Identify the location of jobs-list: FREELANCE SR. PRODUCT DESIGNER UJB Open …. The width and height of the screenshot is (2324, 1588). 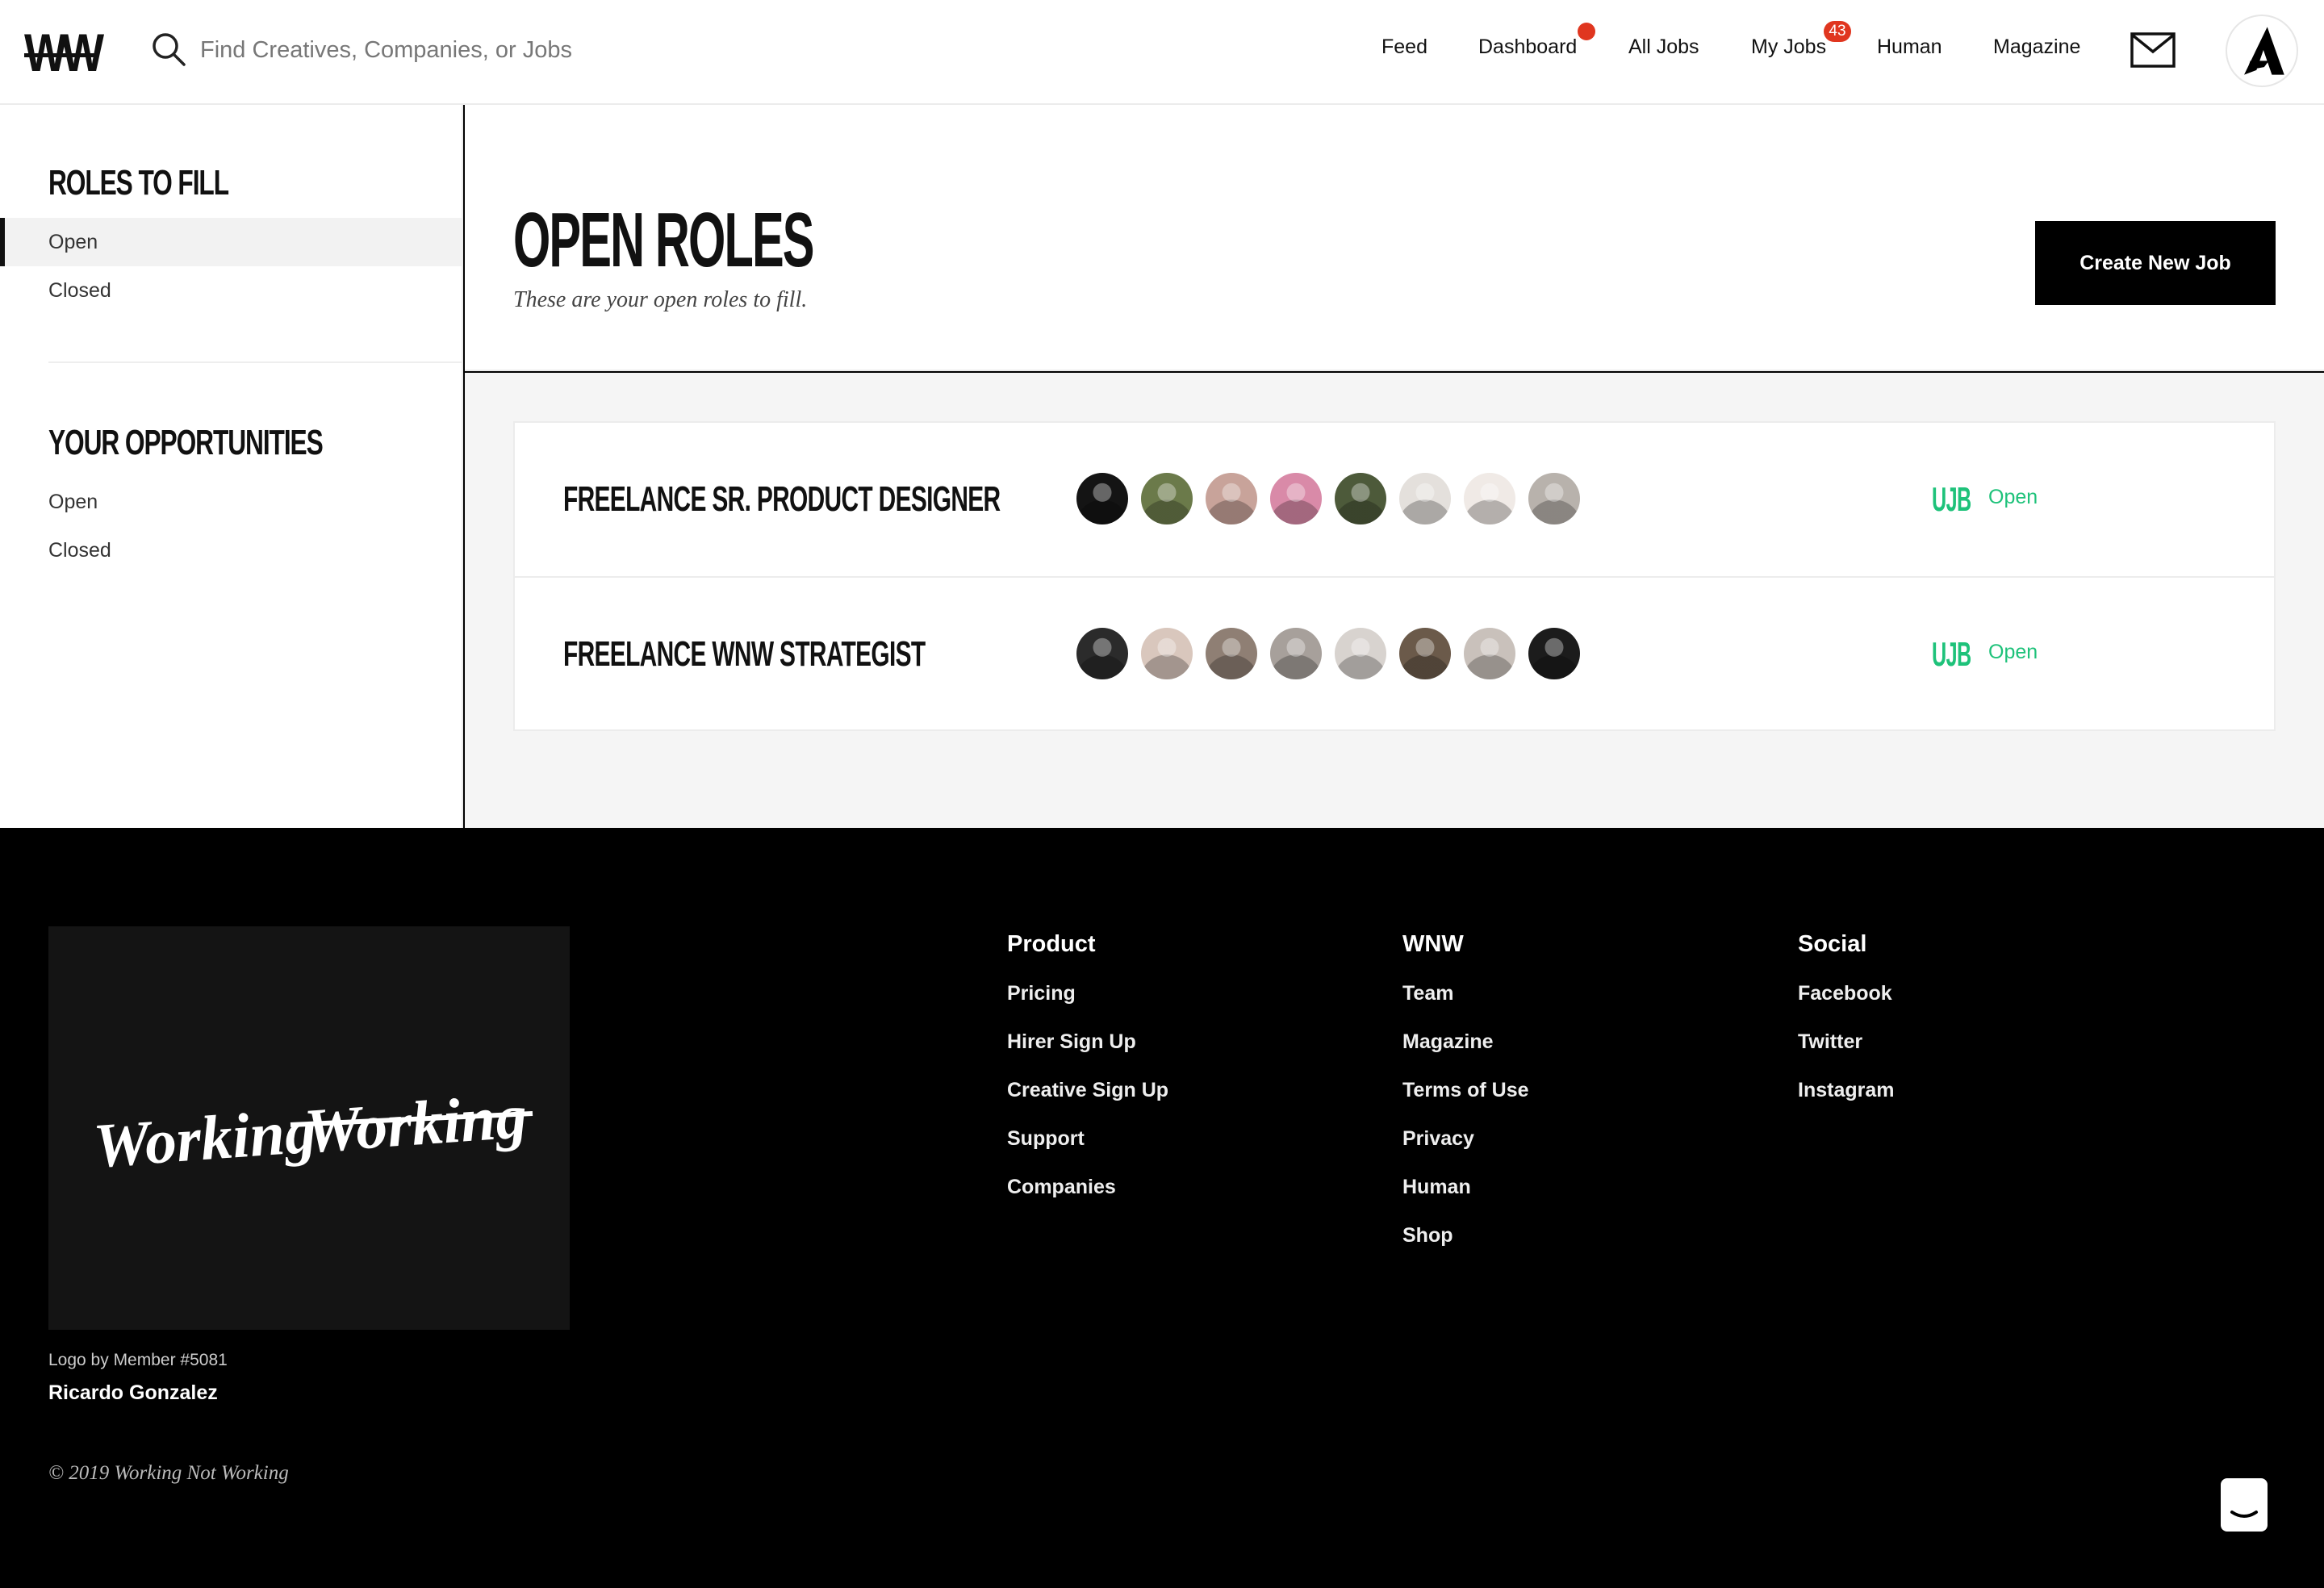
(1394, 576).